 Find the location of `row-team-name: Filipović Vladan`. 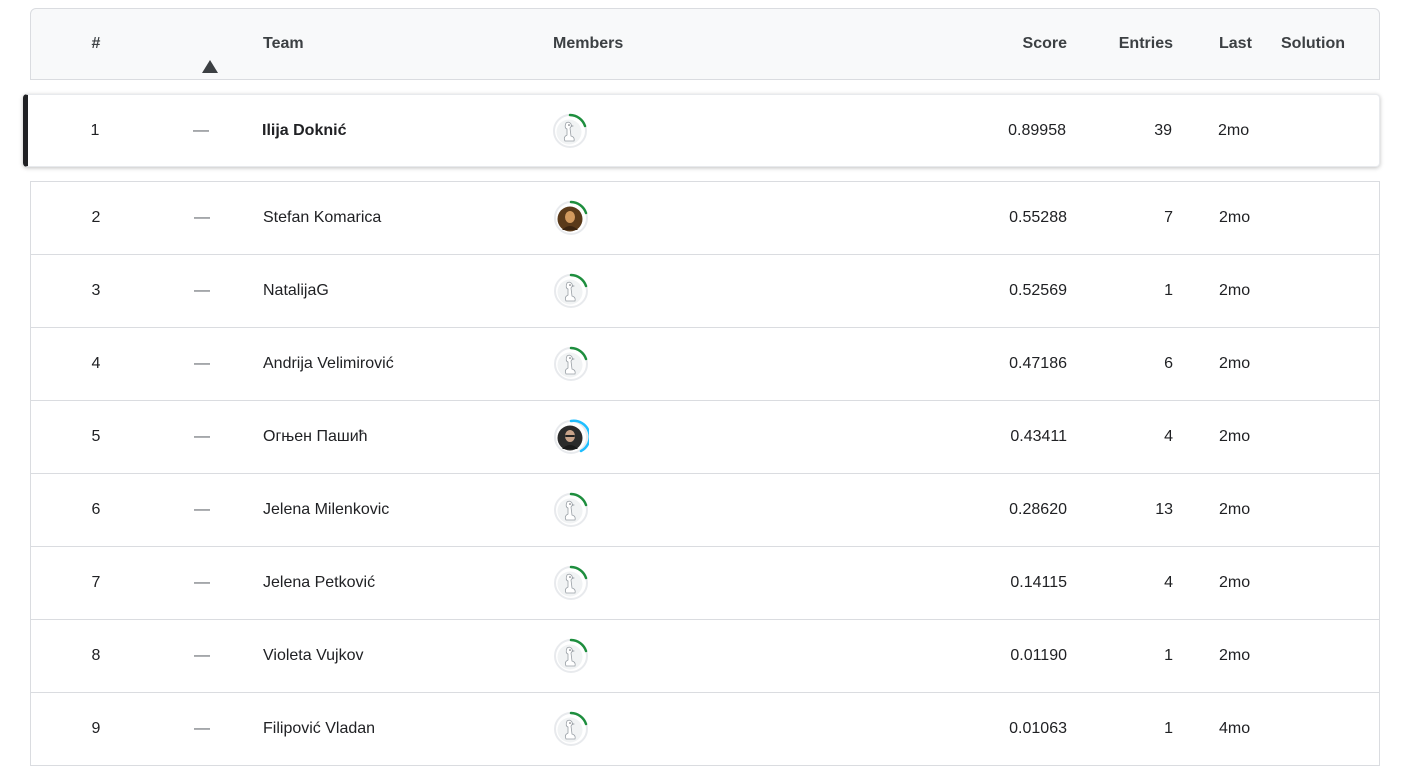

row-team-name: Filipović Vladan is located at coordinates (403, 729).